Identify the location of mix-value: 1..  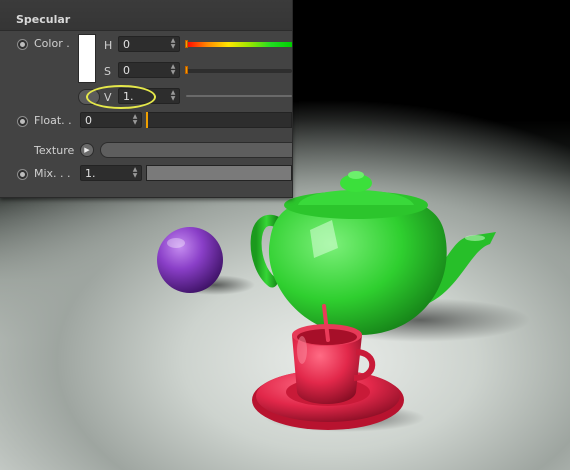
(90, 173).